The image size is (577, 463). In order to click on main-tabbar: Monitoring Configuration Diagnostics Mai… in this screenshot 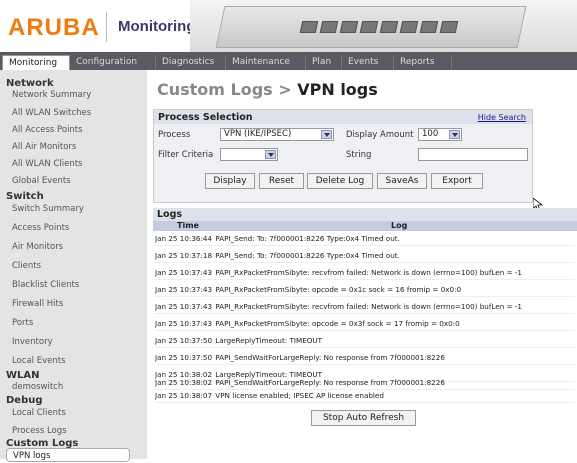, I will do `click(288, 61)`.